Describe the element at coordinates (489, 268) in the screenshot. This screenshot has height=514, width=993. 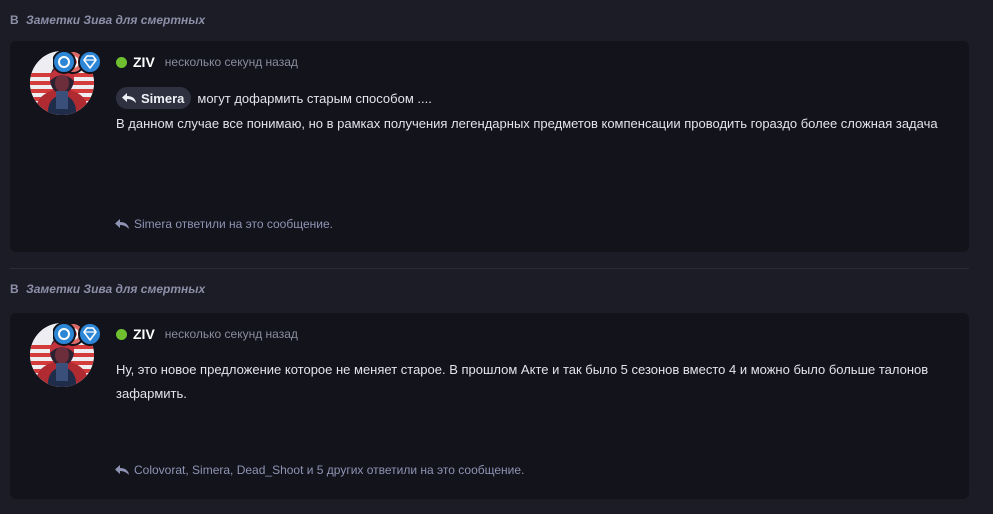
I see `divider` at that location.